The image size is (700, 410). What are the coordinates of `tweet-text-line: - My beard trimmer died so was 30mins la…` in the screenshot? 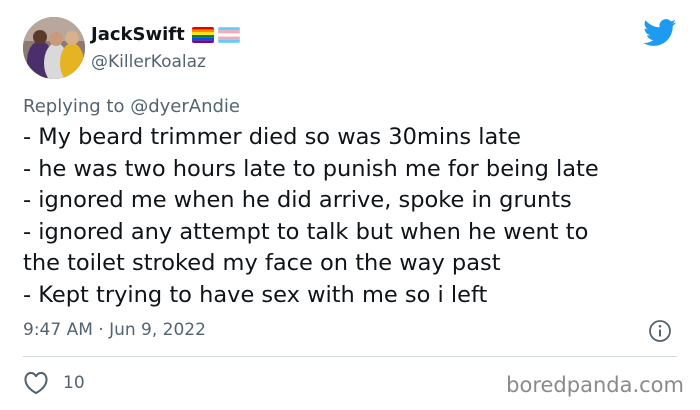 It's located at (272, 137).